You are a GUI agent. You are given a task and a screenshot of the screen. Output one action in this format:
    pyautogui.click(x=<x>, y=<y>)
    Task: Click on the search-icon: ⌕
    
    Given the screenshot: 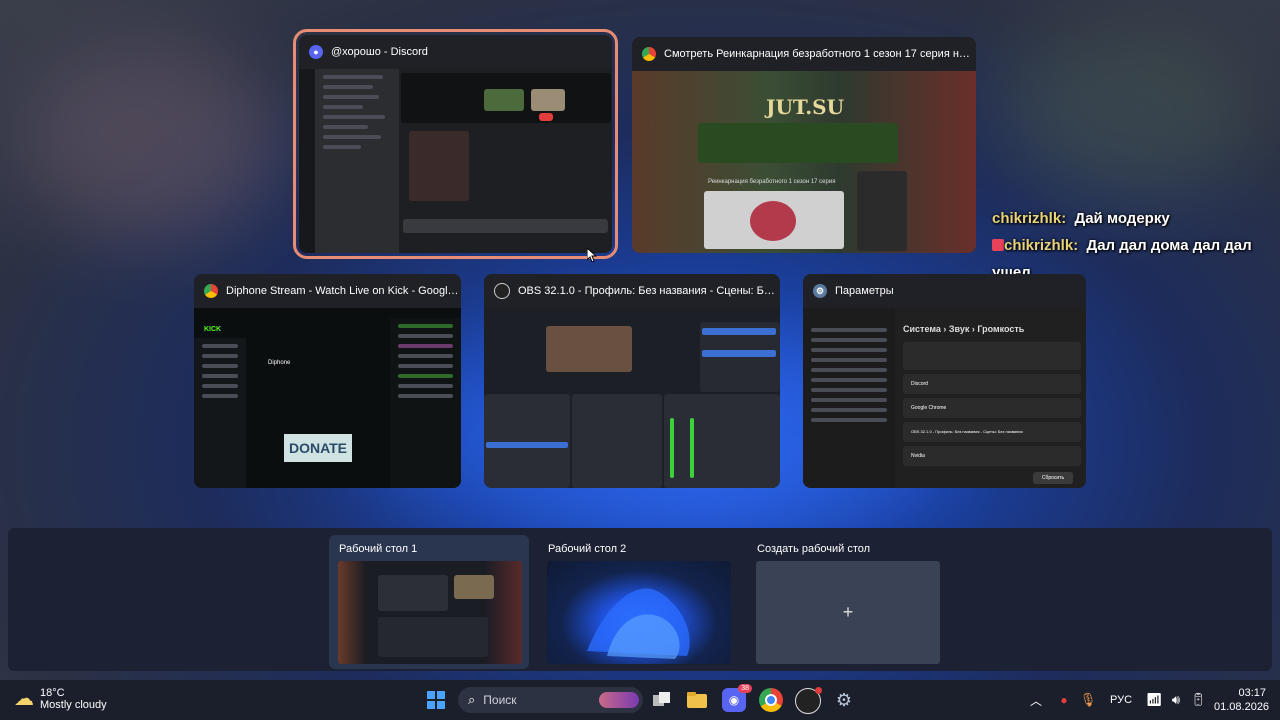 What is the action you would take?
    pyautogui.click(x=472, y=699)
    